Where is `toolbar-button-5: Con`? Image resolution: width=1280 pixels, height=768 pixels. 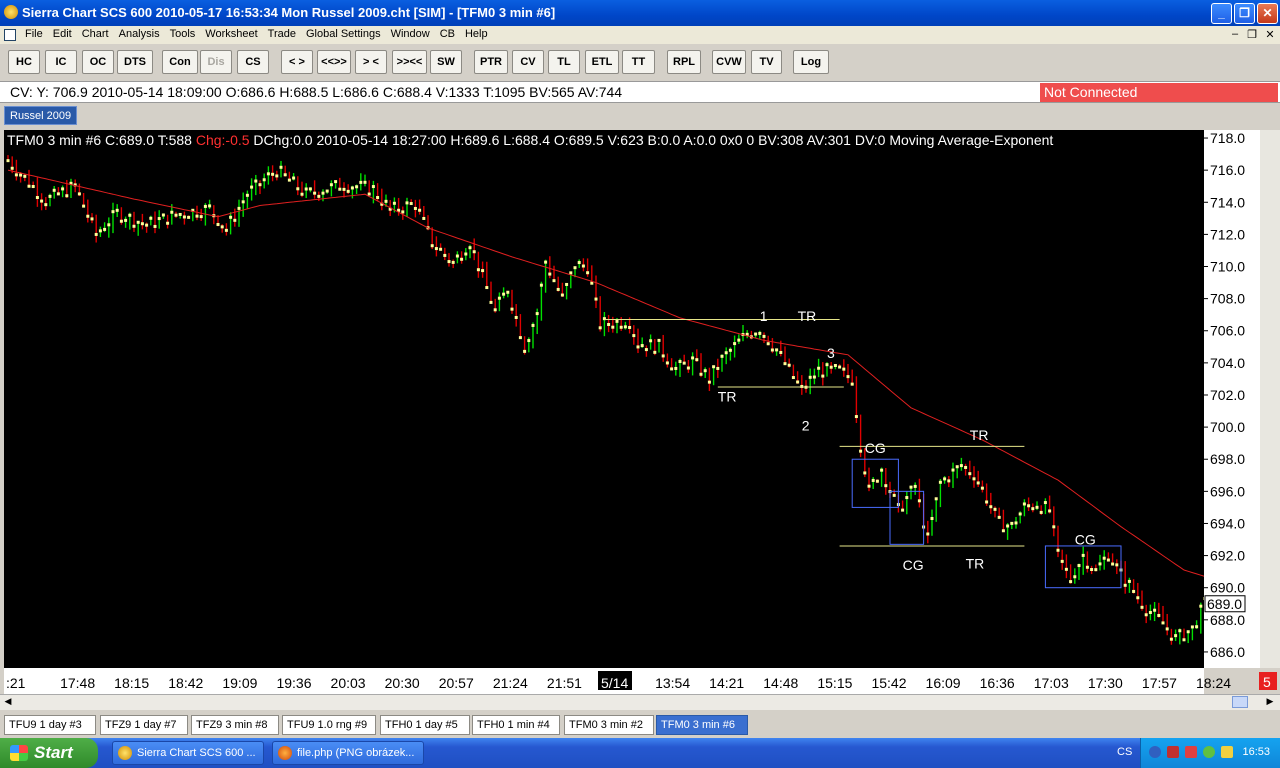 toolbar-button-5: Con is located at coordinates (180, 62).